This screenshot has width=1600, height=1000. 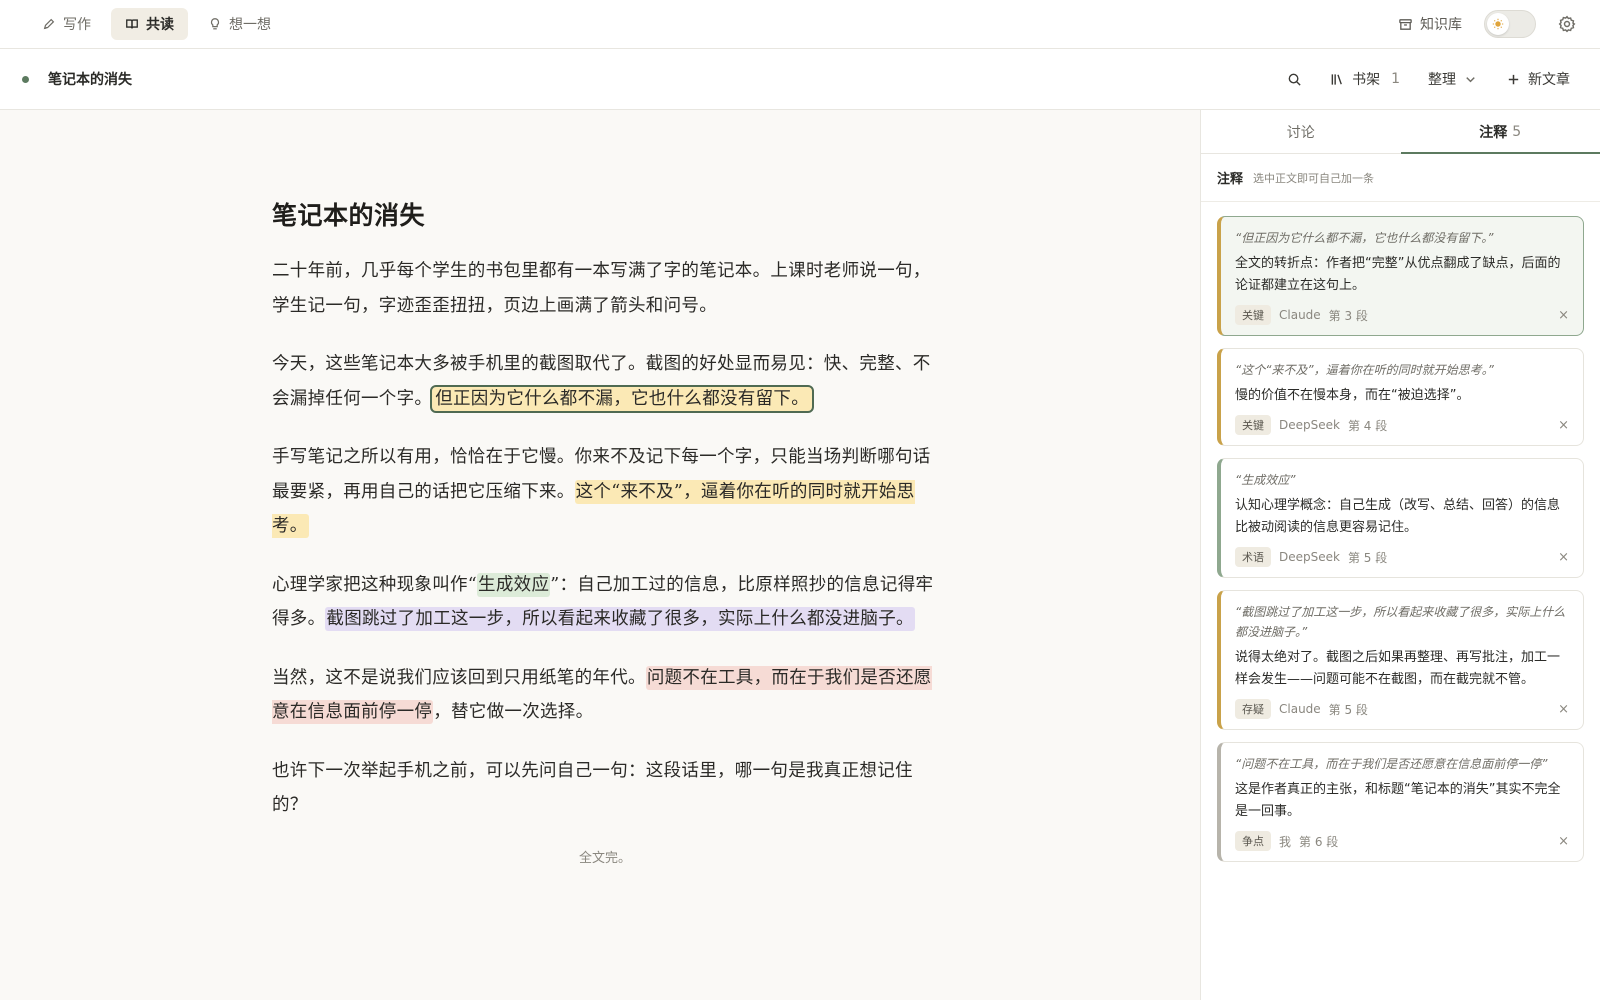 What do you see at coordinates (1336, 79) in the screenshot?
I see `bookshelf-icon` at bounding box center [1336, 79].